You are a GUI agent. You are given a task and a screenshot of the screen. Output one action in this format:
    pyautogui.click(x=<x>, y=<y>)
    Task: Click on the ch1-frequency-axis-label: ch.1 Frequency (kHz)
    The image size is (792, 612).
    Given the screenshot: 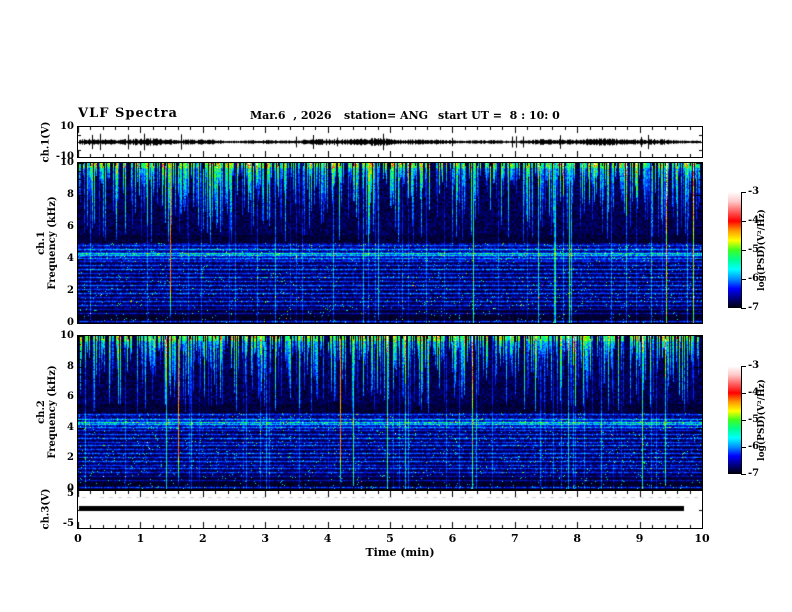 What is the action you would take?
    pyautogui.click(x=47, y=242)
    